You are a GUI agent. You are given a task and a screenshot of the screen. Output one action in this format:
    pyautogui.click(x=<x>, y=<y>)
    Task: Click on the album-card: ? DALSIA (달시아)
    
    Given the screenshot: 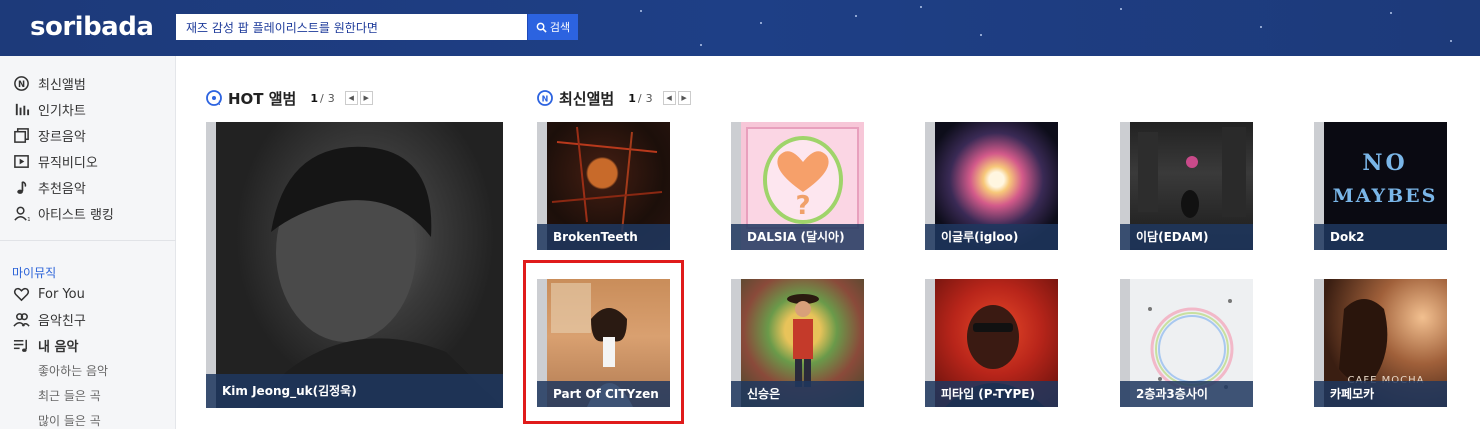 What is the action you would take?
    pyautogui.click(x=797, y=186)
    